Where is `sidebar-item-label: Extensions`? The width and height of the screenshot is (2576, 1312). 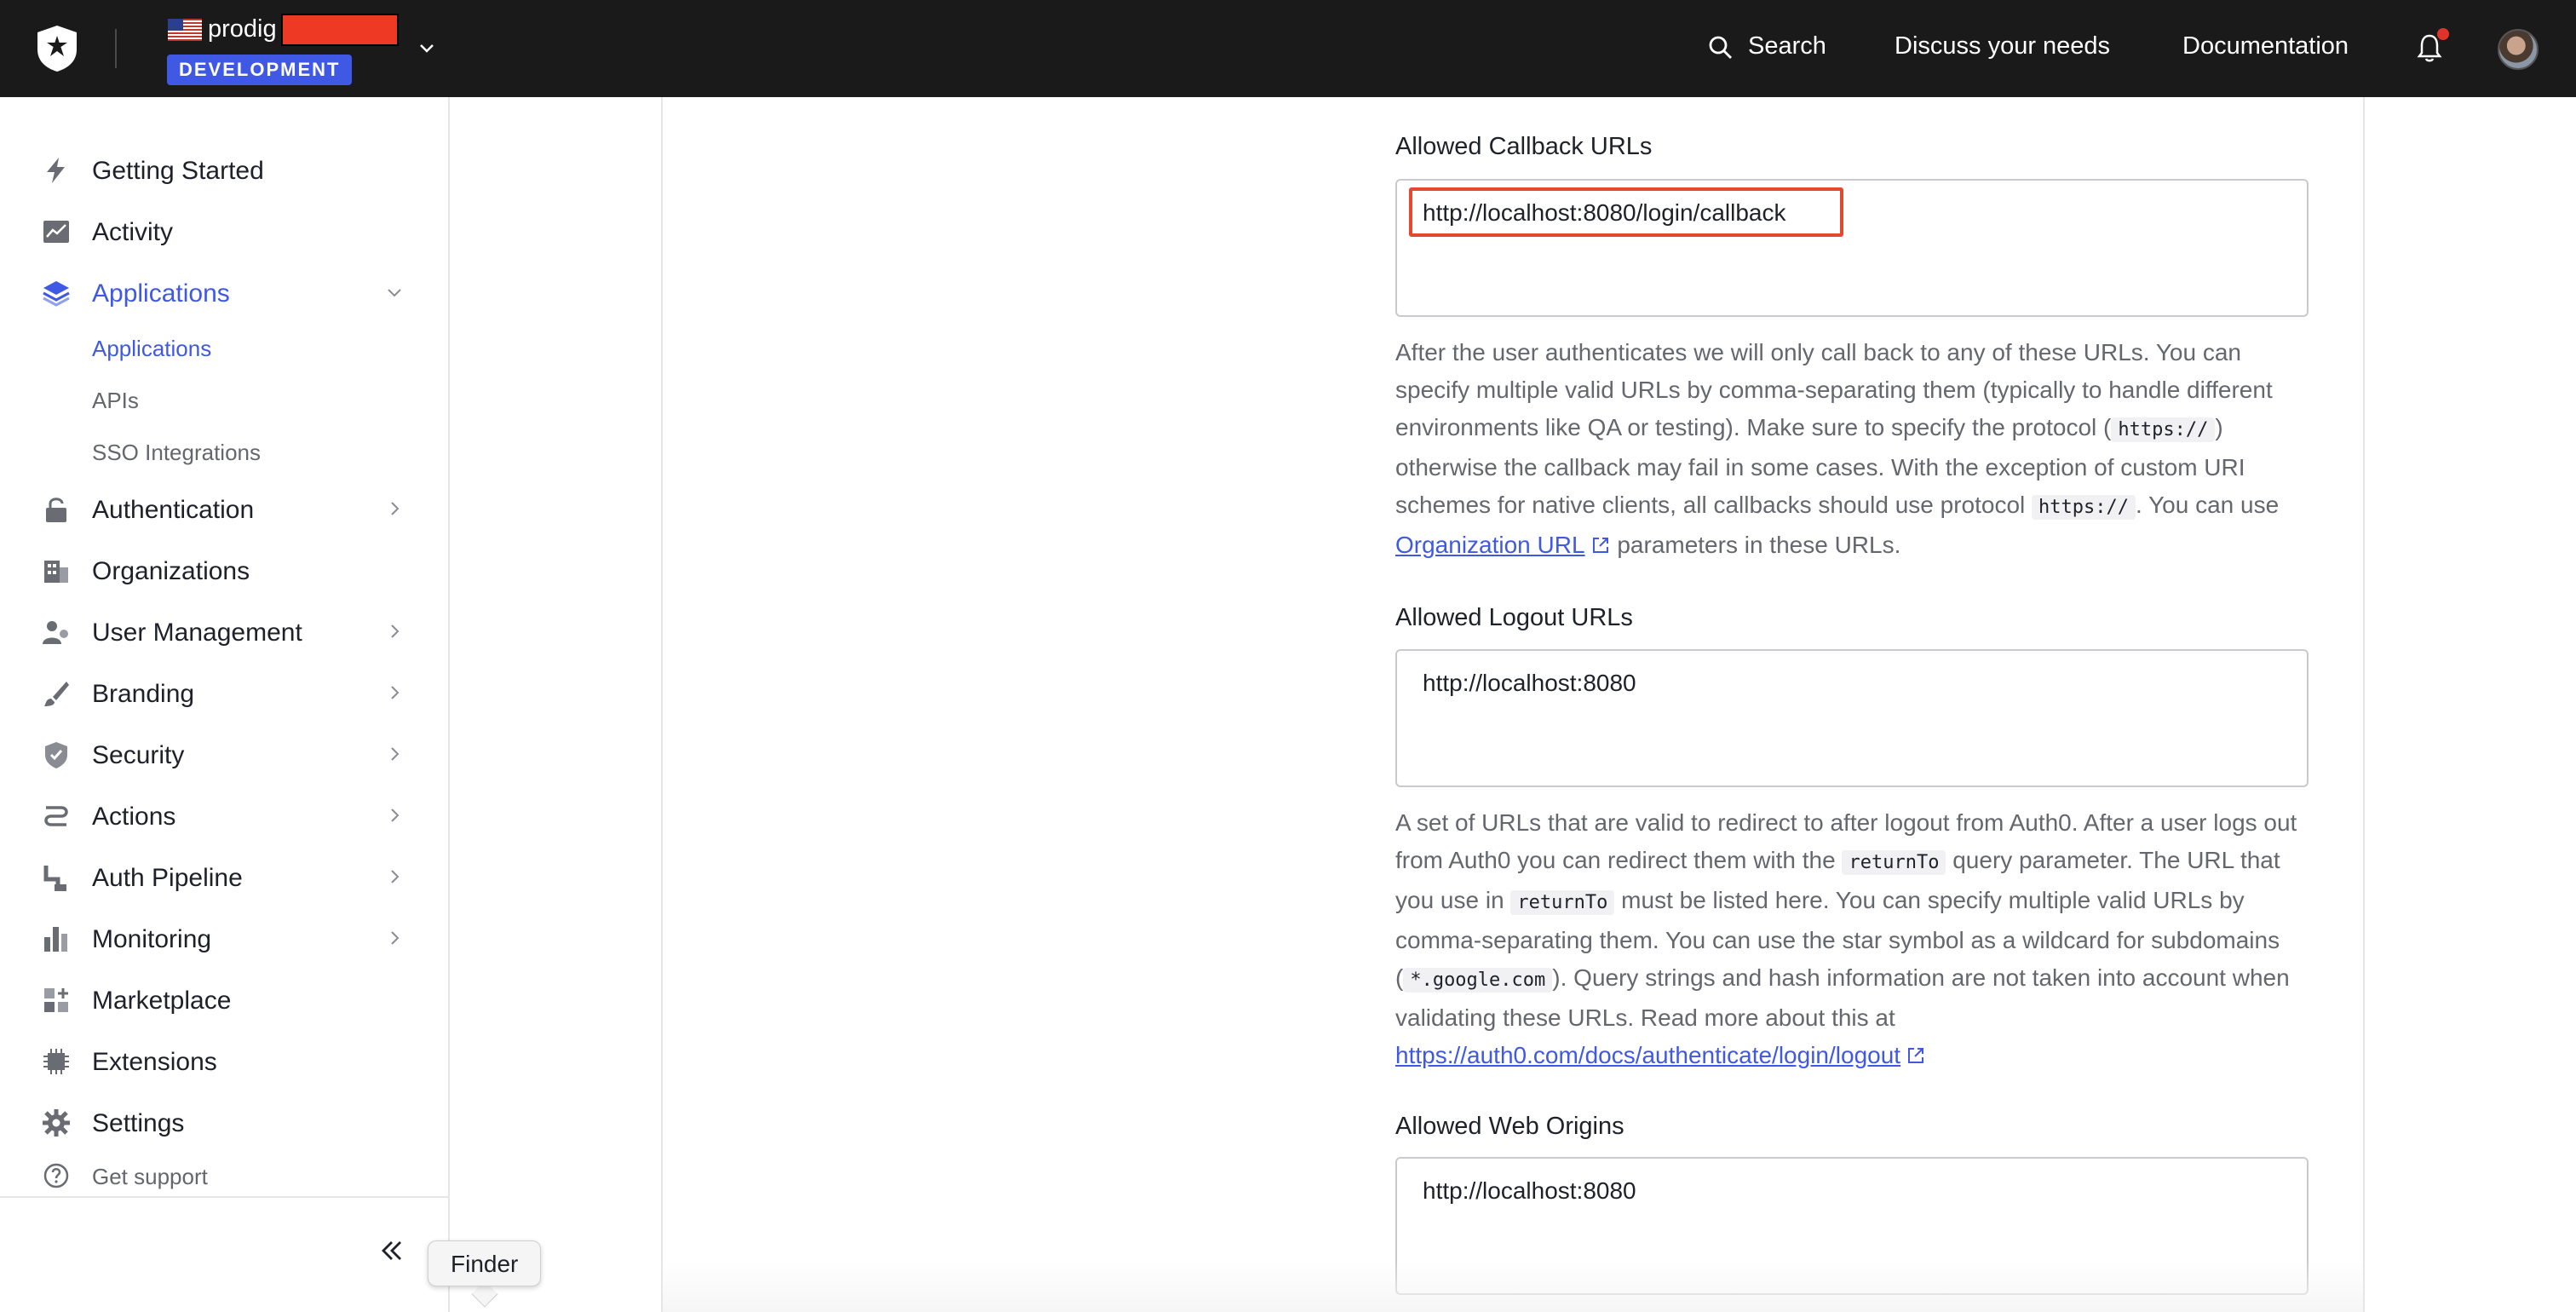
sidebar-item-label: Extensions is located at coordinates (154, 1062).